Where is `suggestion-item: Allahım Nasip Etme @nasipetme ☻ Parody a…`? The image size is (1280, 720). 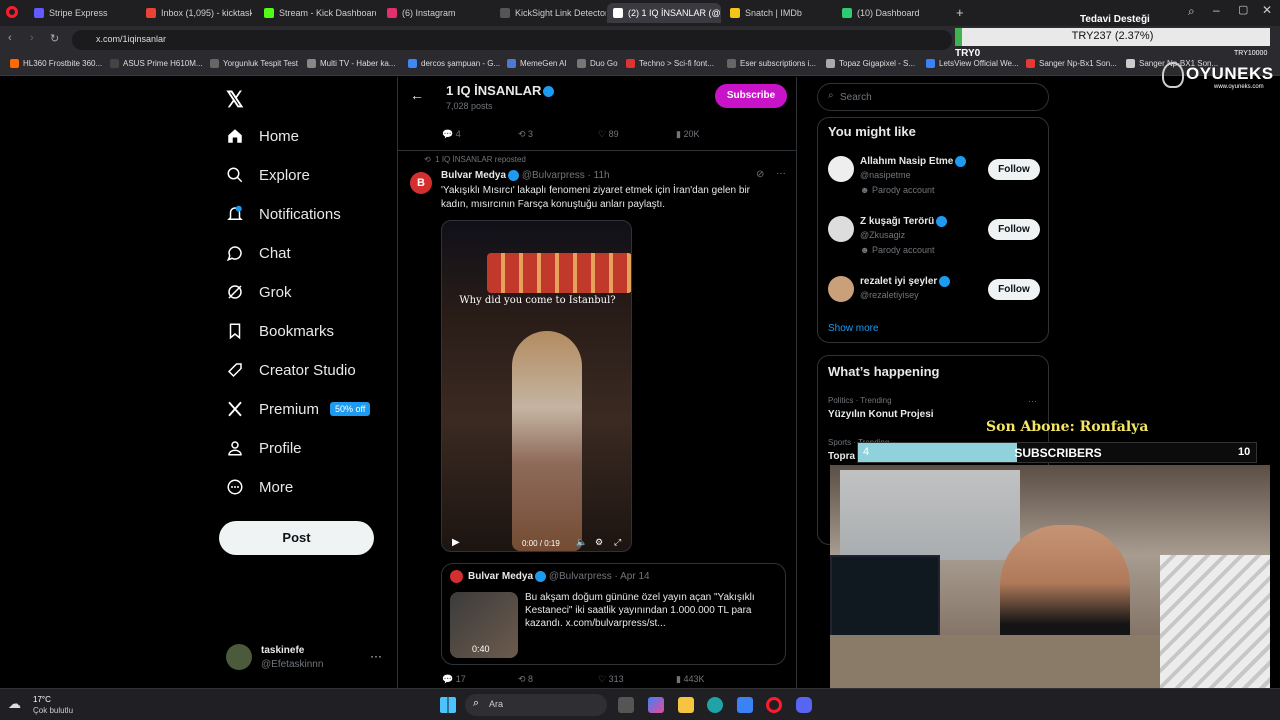
suggestion-item: Allahım Nasip Etme @nasipetme ☻ Parody a… is located at coordinates (934, 179).